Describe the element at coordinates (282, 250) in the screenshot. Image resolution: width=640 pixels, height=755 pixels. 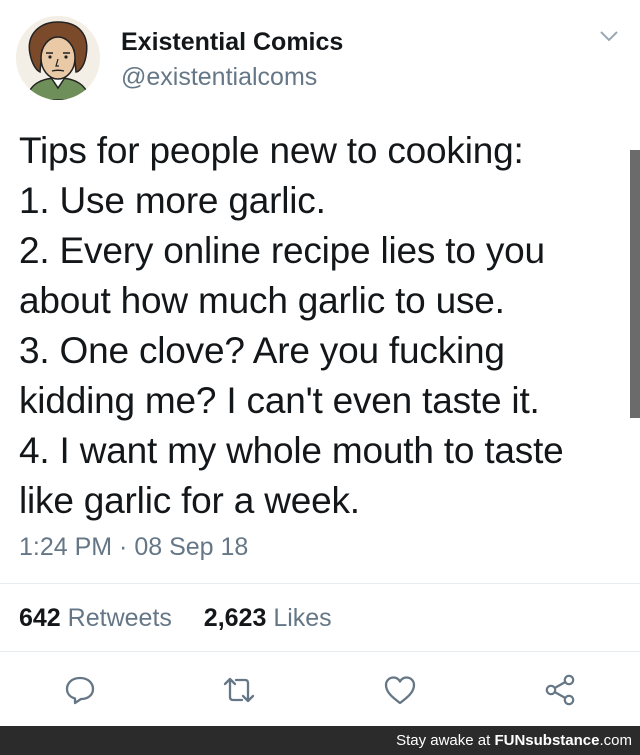
I see `tweet-text-line: 2. Every online recipe lies to you` at that location.